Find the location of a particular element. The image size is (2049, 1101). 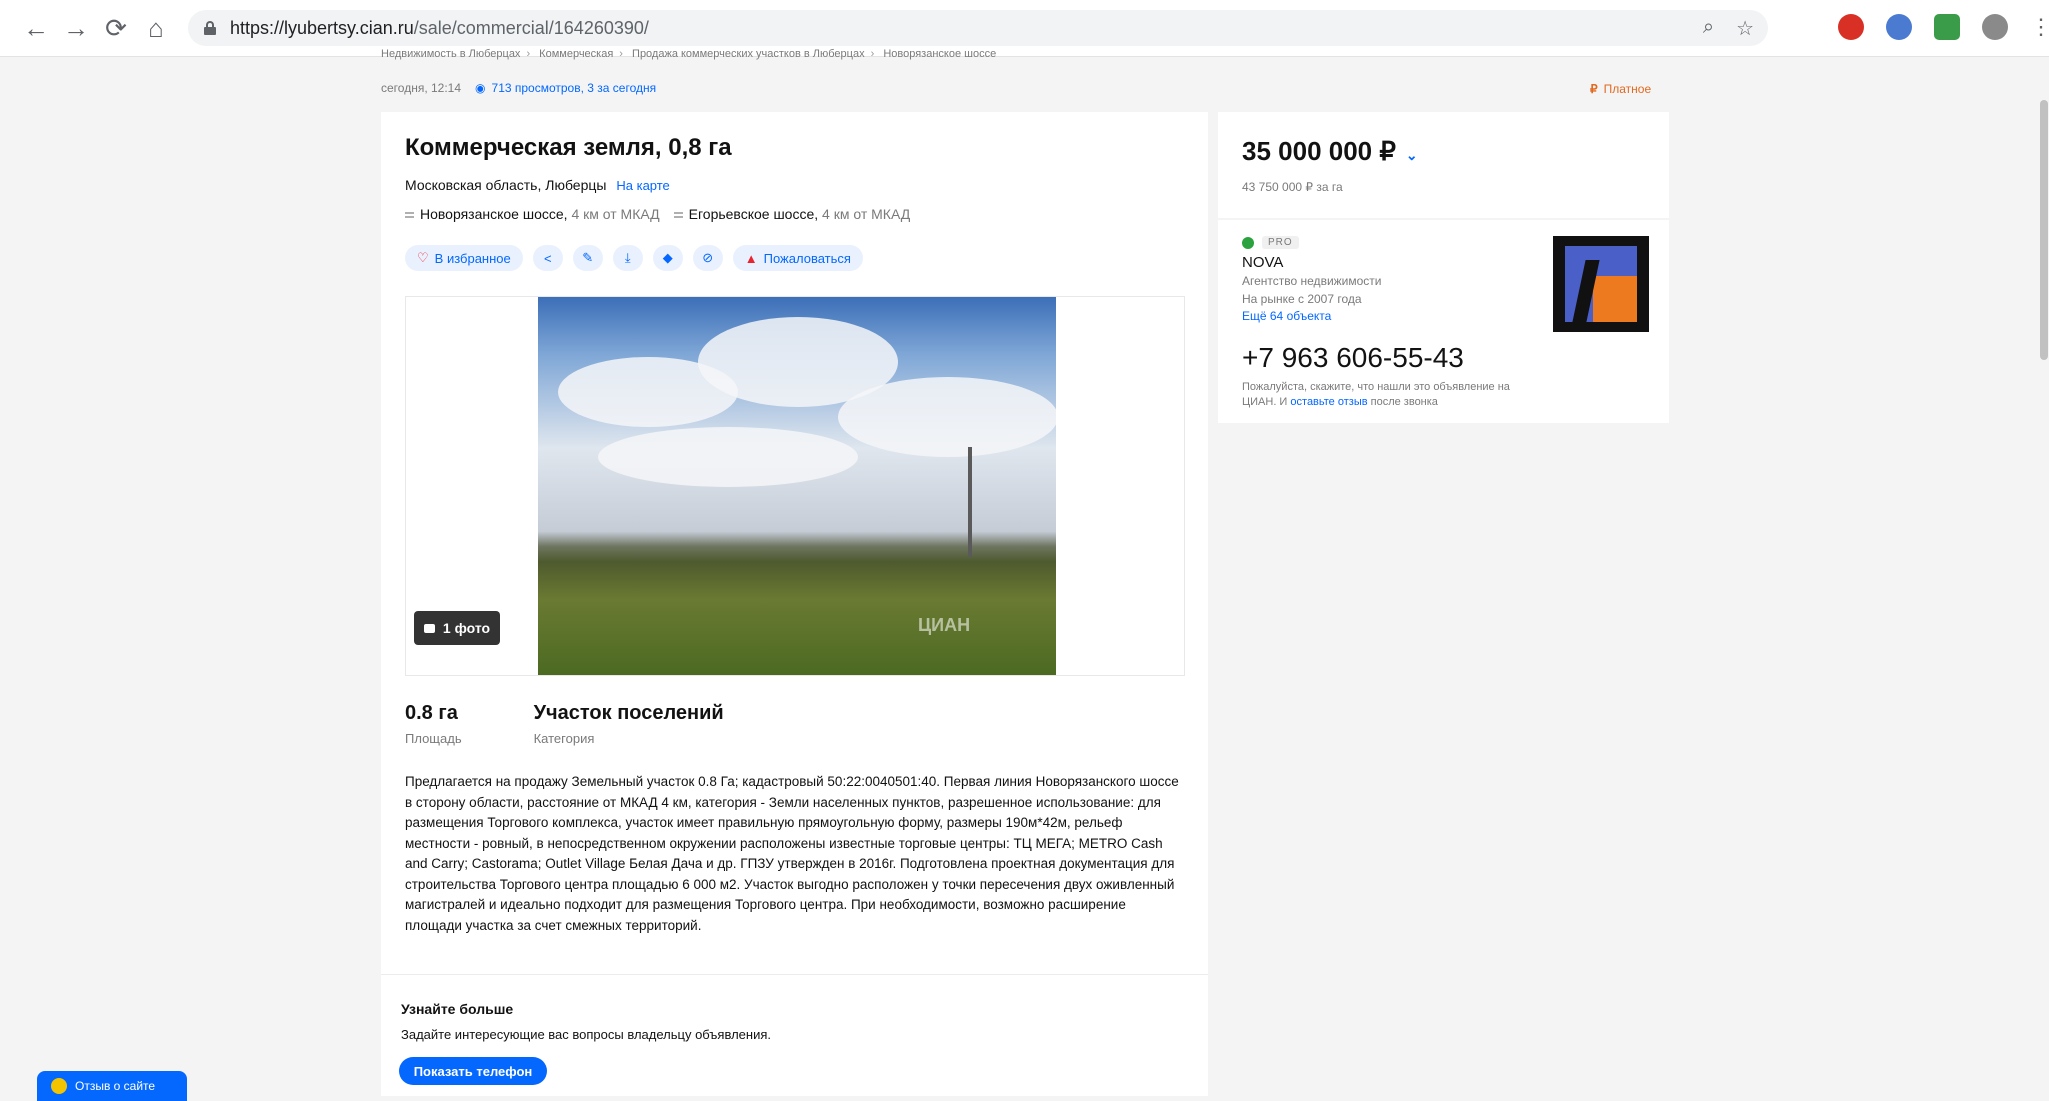

photo-gallery: ЦИАН 1 фото is located at coordinates (795, 486).